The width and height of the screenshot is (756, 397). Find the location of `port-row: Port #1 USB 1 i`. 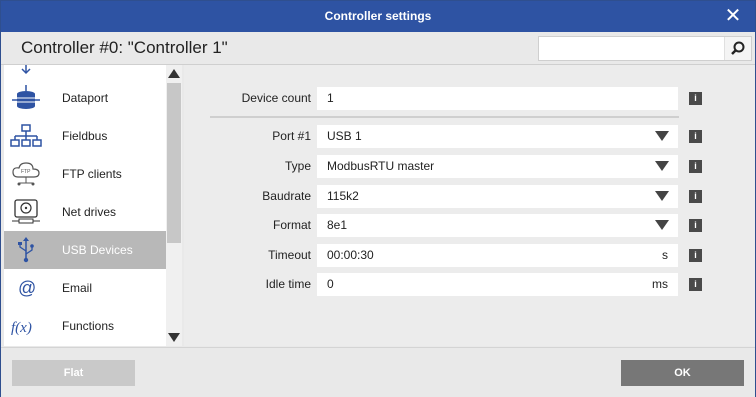

port-row: Port #1 USB 1 i is located at coordinates (469, 136).